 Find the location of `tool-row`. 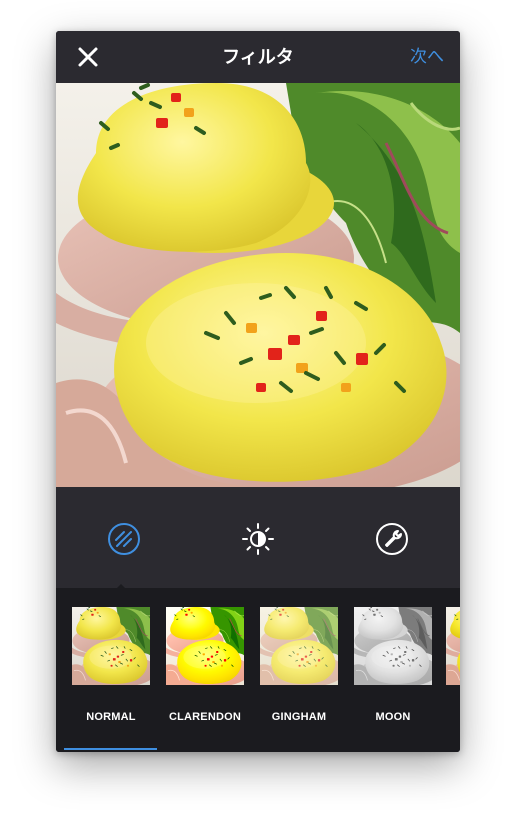

tool-row is located at coordinates (258, 537).